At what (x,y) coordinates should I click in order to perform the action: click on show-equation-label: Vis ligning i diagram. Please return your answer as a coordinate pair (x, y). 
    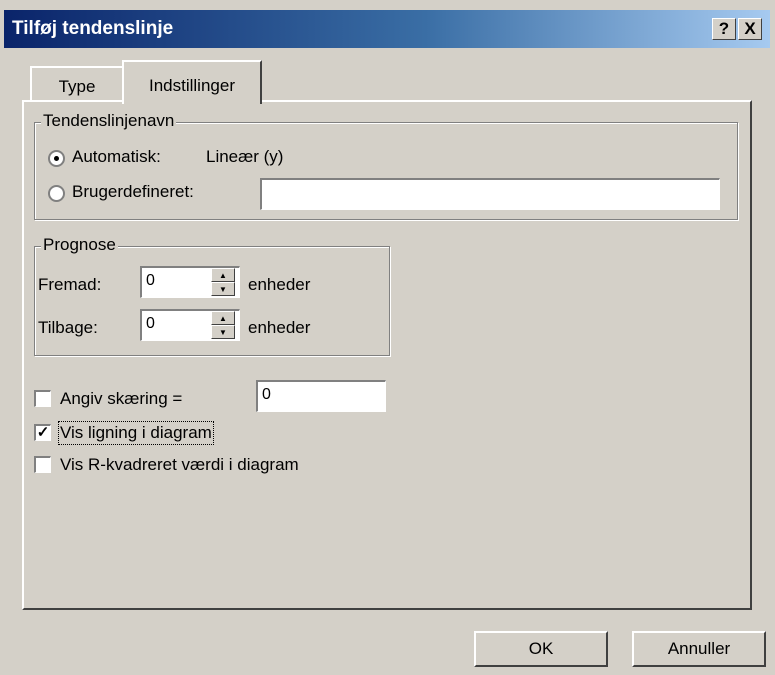
    Looking at the image, I should click on (136, 433).